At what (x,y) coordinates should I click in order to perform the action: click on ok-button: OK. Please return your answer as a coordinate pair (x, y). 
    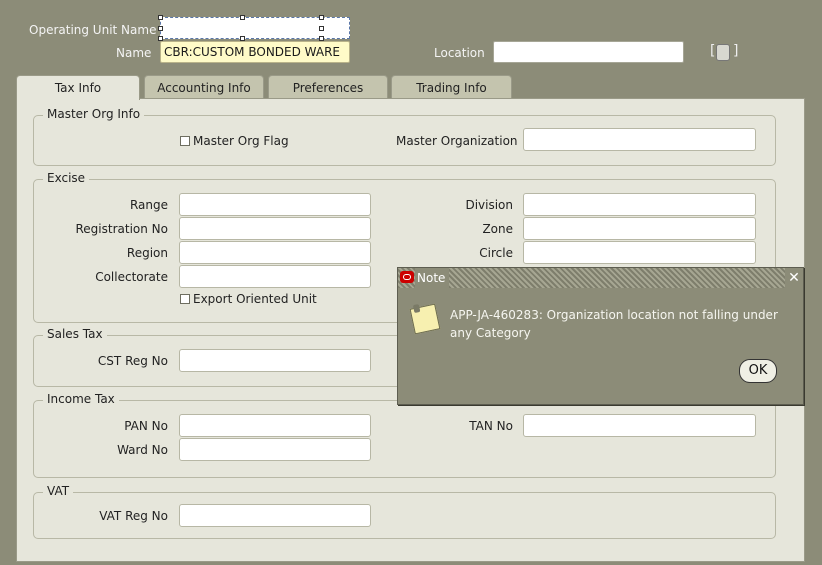
    Looking at the image, I should click on (758, 371).